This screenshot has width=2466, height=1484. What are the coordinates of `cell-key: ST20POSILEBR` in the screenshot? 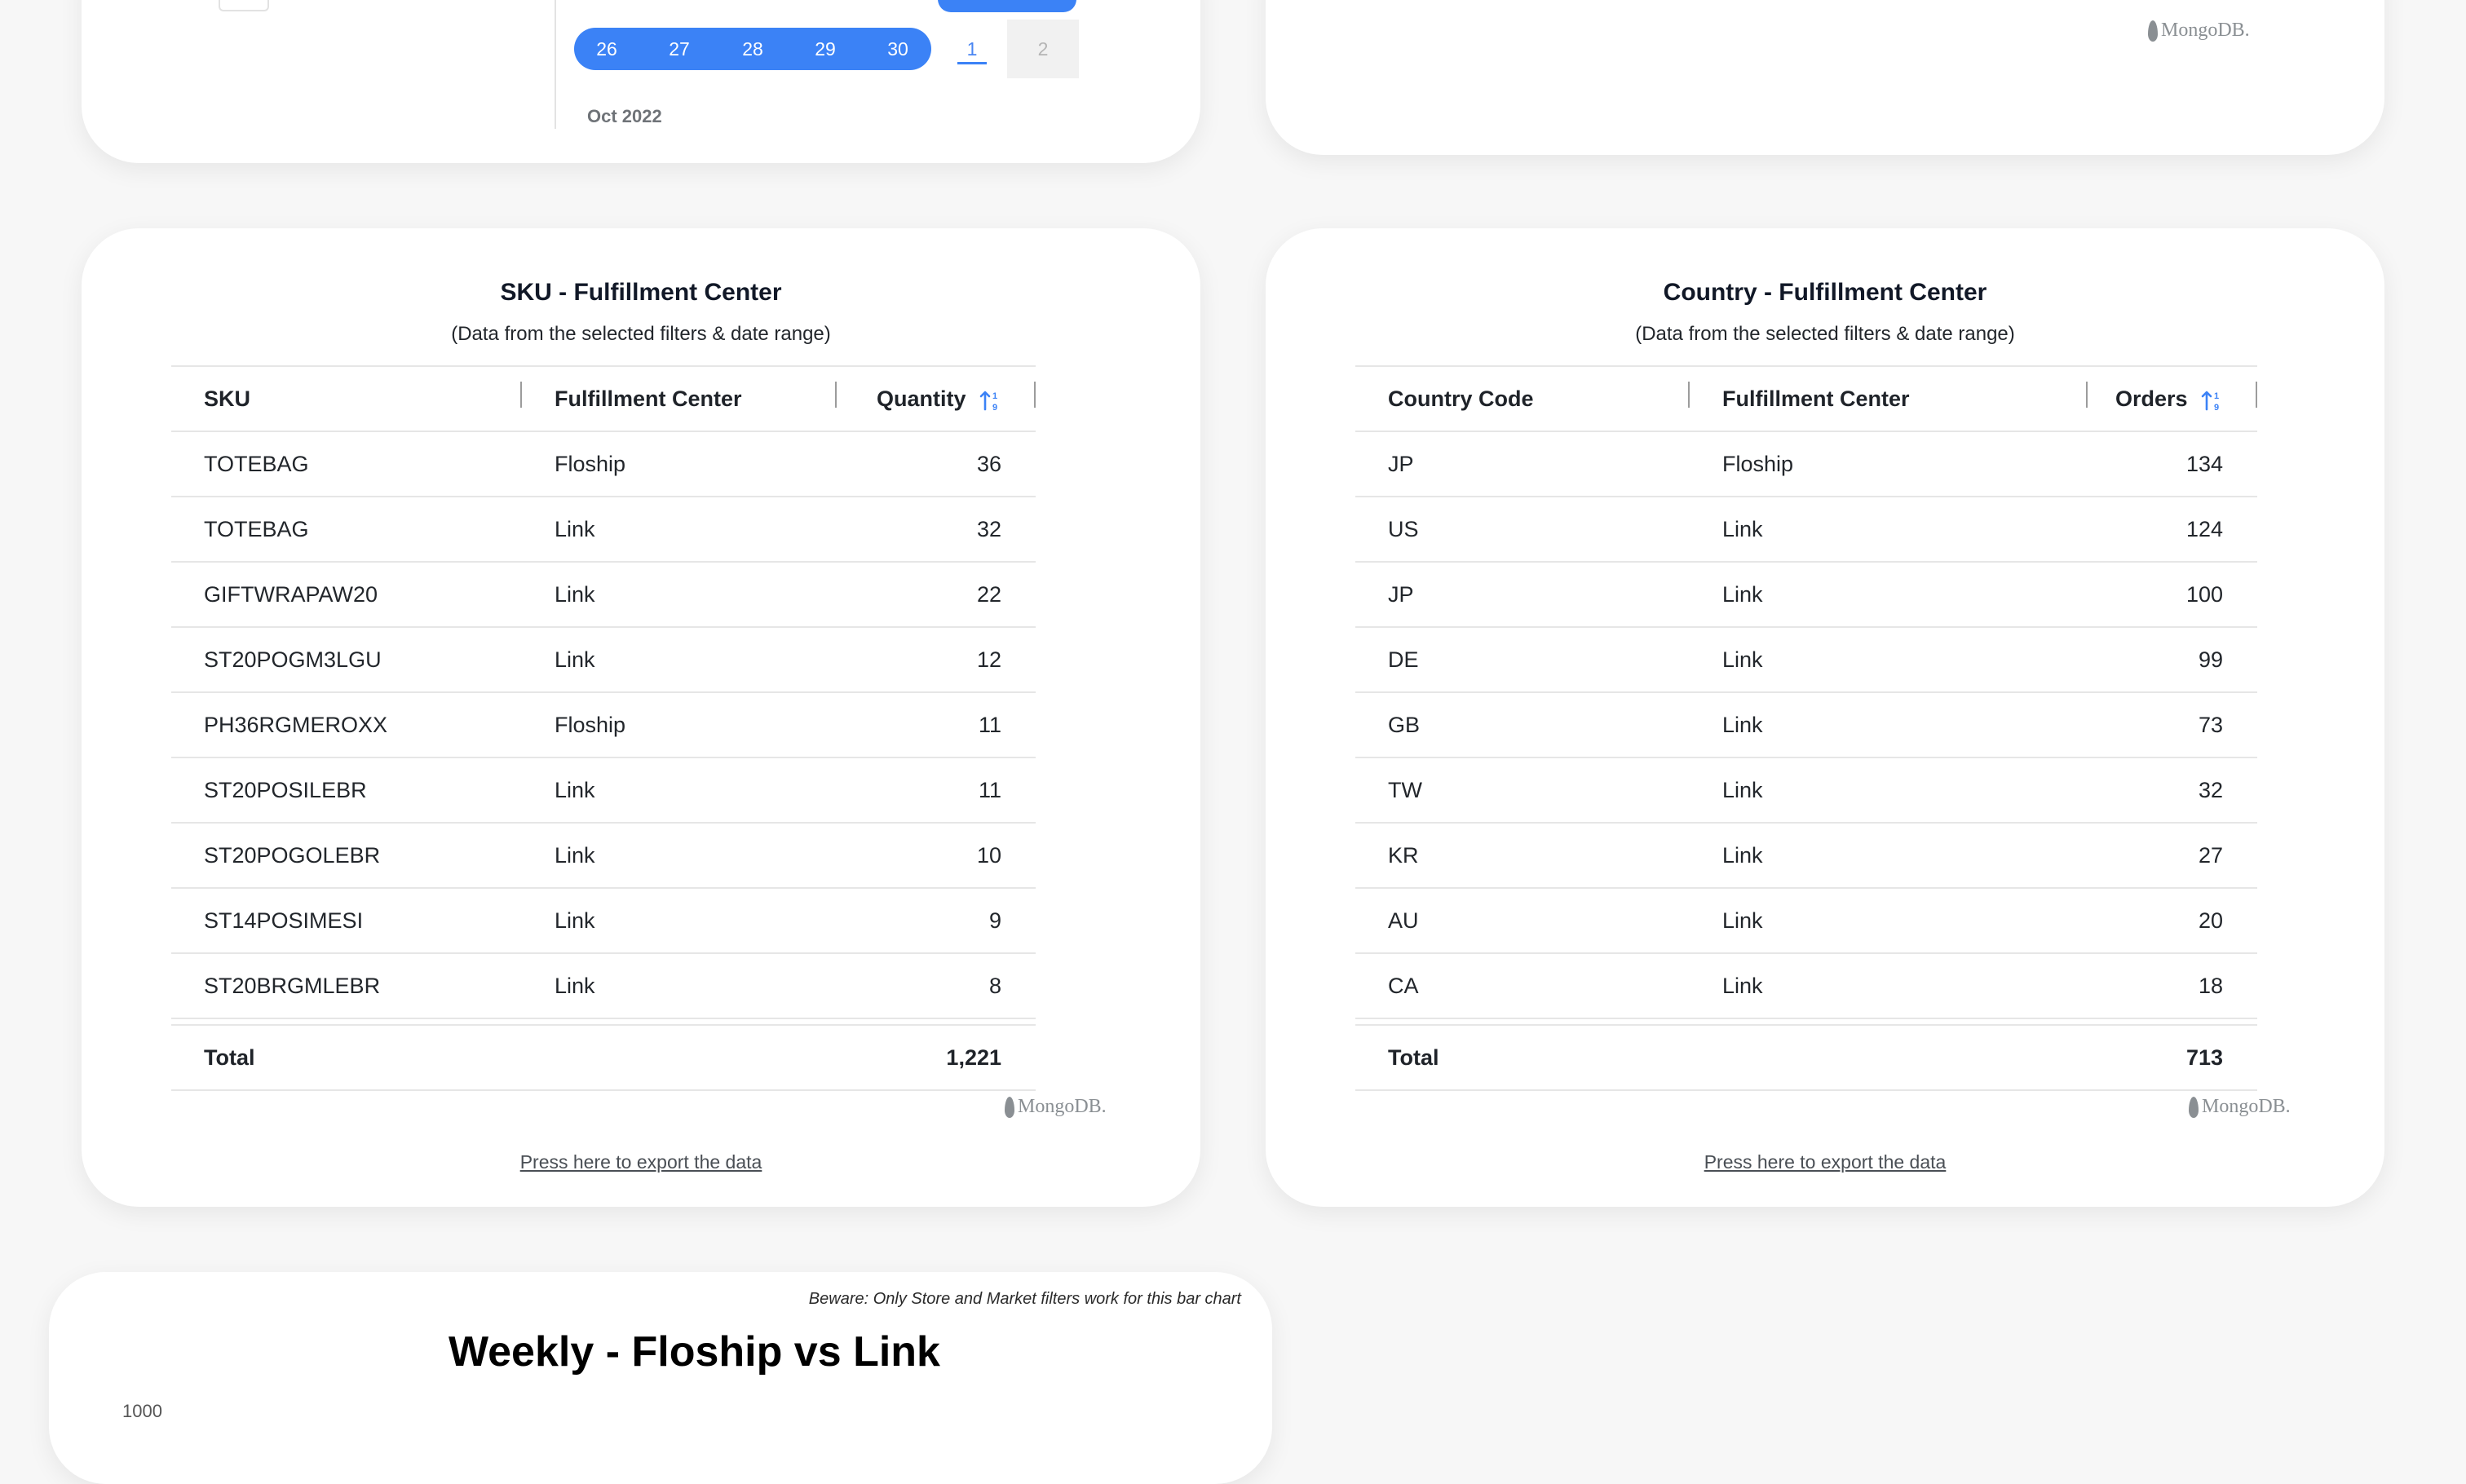 It's located at (285, 790).